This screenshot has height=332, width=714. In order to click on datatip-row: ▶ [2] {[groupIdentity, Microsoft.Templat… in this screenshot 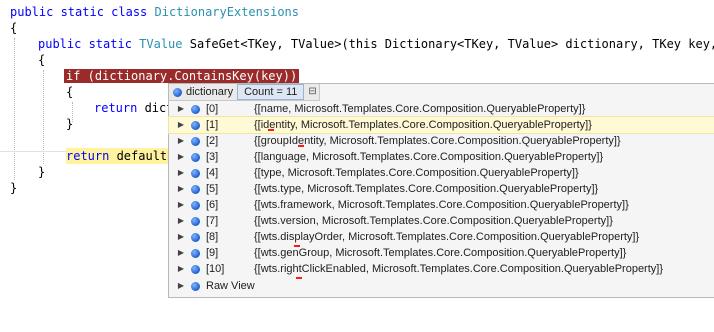, I will do `click(441, 141)`.